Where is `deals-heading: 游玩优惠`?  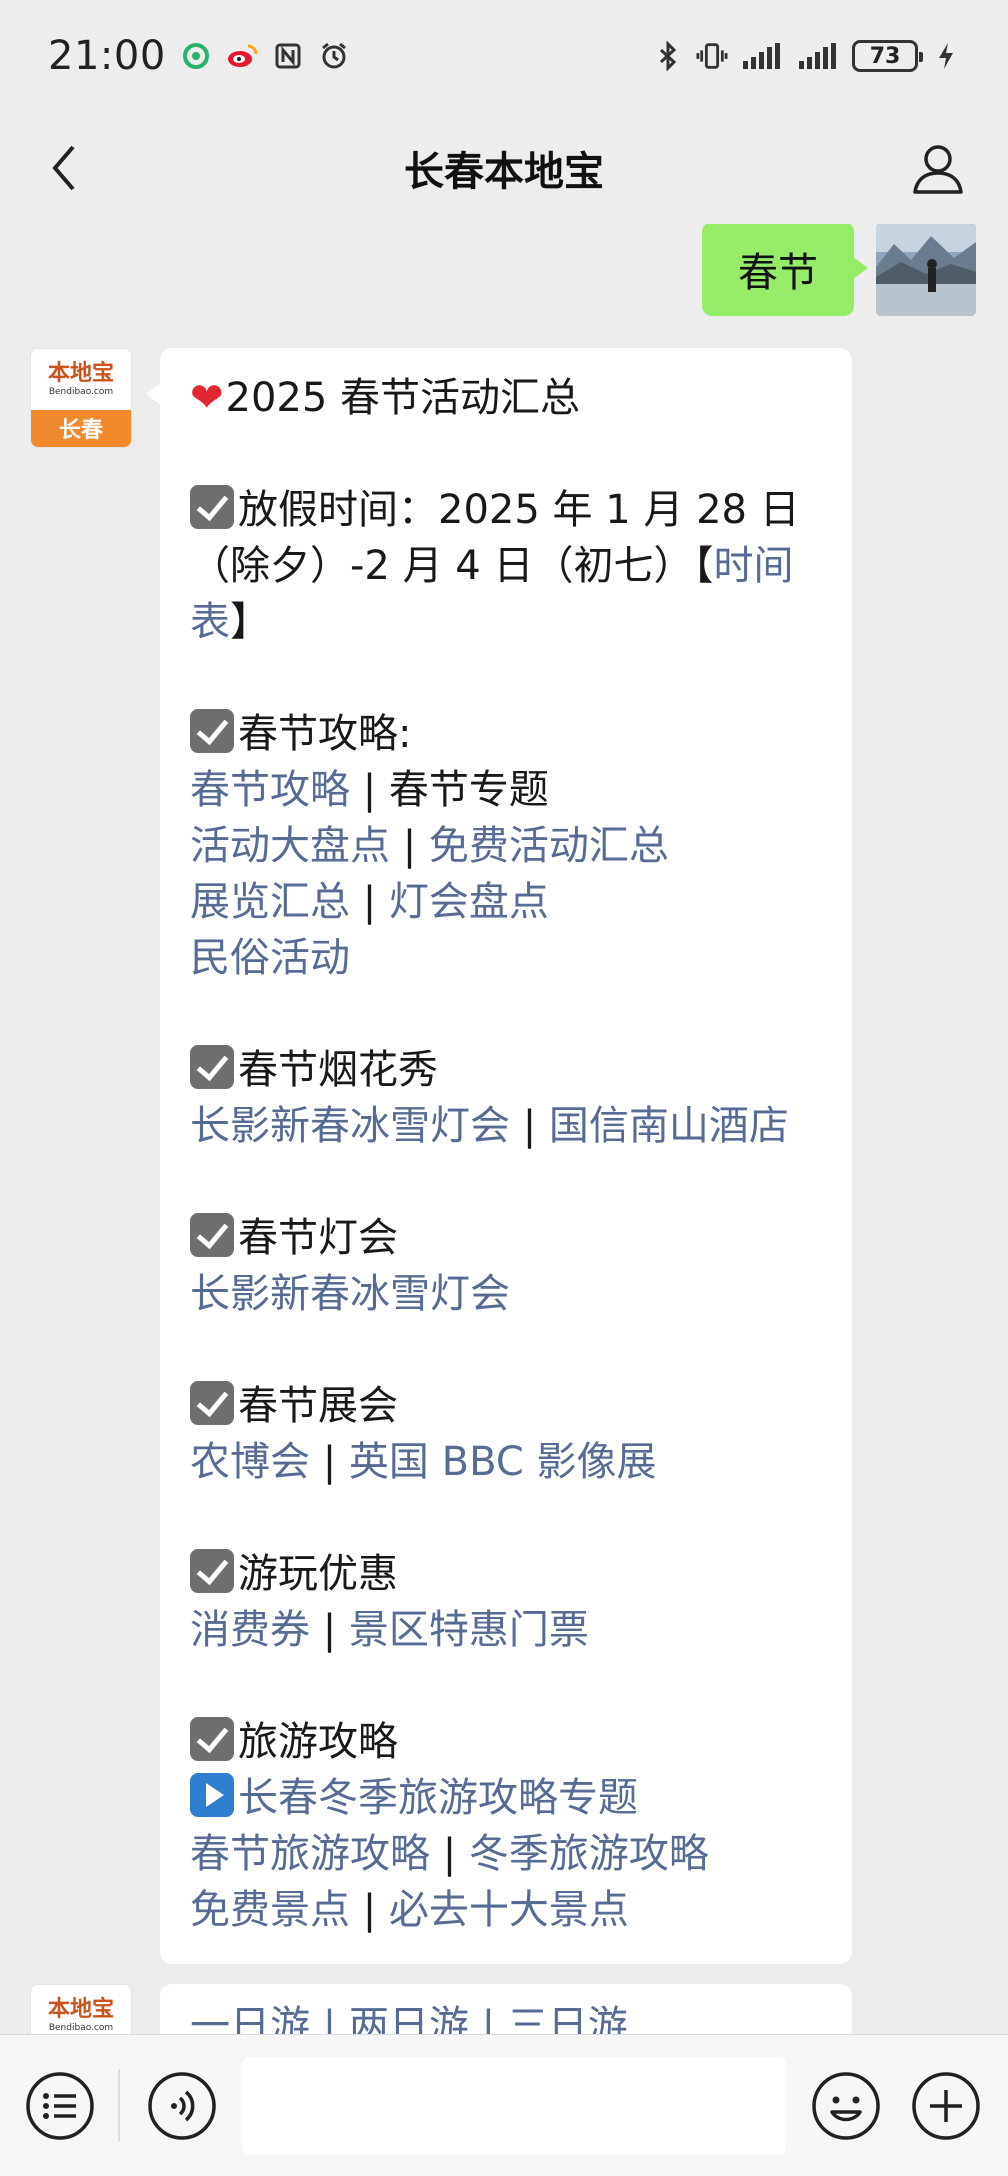
deals-heading: 游玩优惠 is located at coordinates (318, 1574).